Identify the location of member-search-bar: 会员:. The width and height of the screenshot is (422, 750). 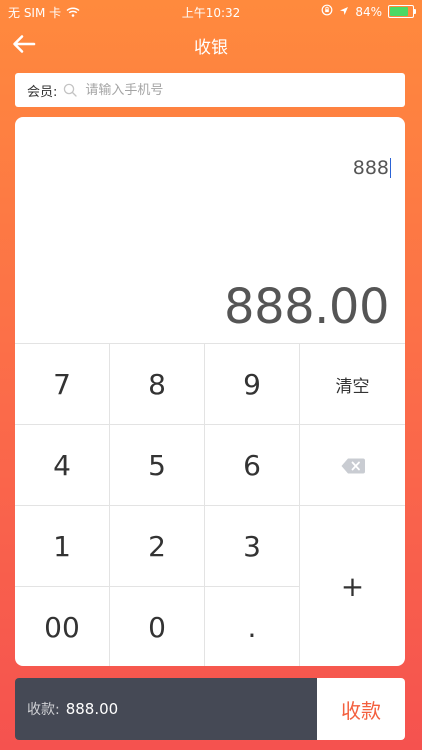
(210, 90).